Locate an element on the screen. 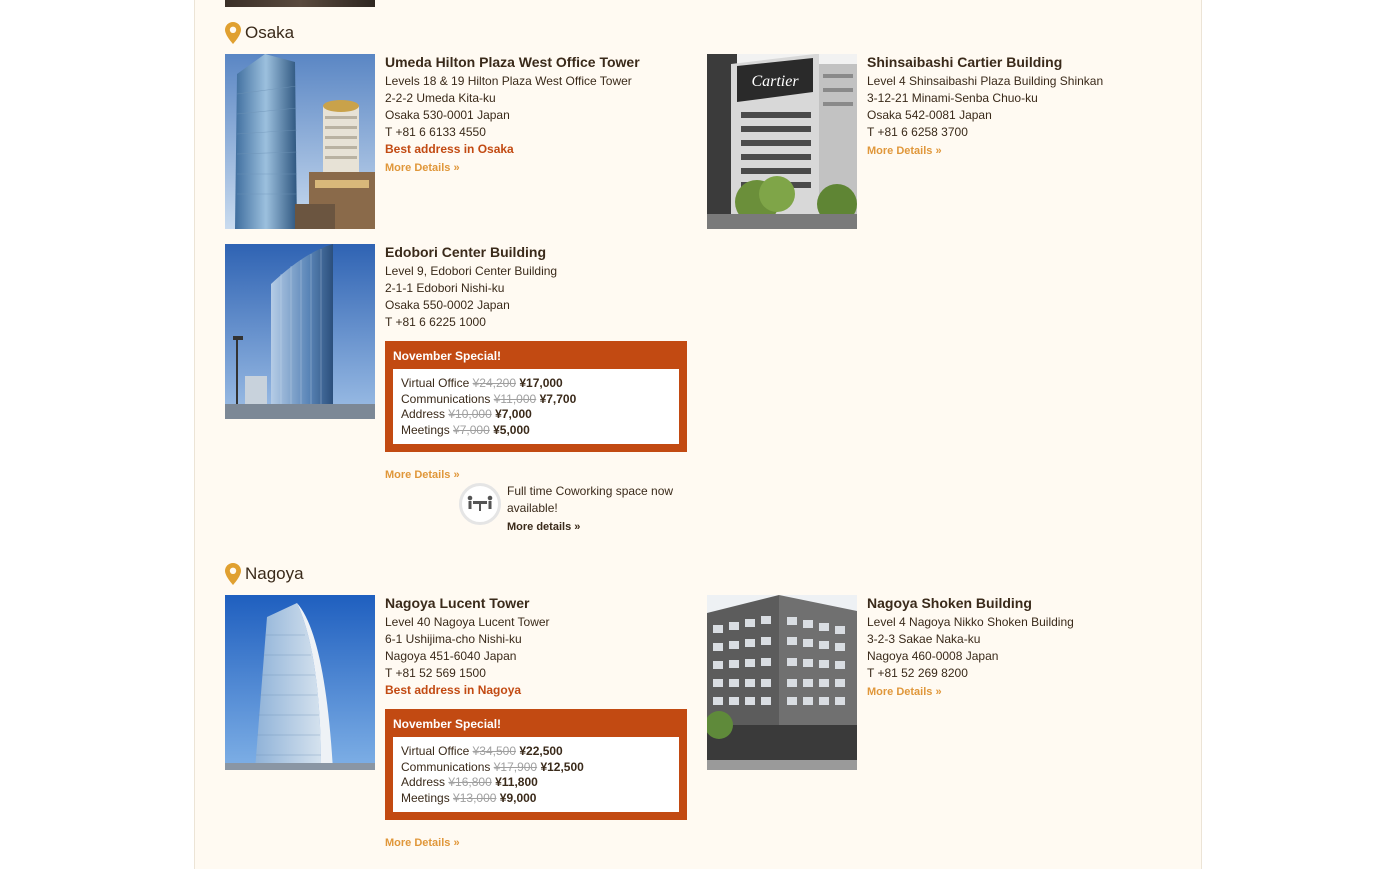 The height and width of the screenshot is (869, 1394). address-line: 6-1 Ushijima-cho Nishi-ku is located at coordinates (453, 639).